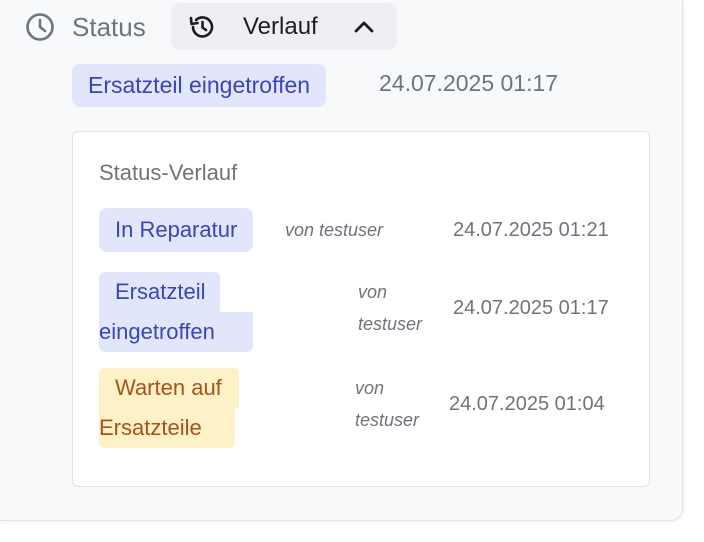 This screenshot has width=704, height=542. I want to click on status-badge-line: Ersatzteile, so click(167, 428).